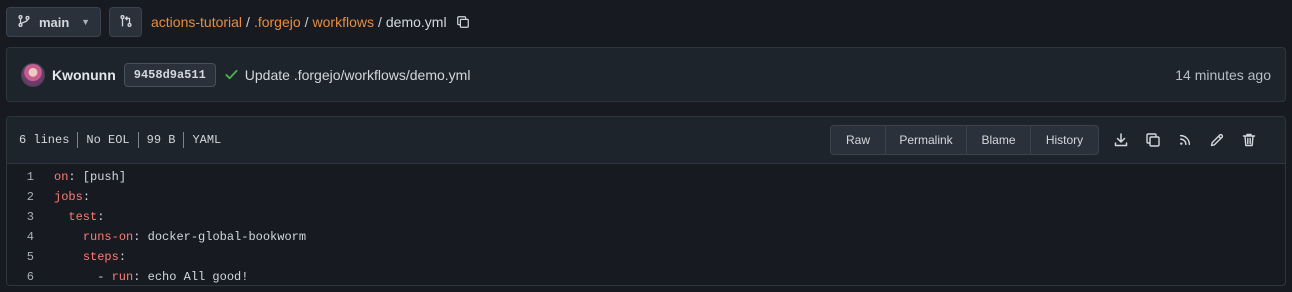 Image resolution: width=1292 pixels, height=292 pixels. Describe the element at coordinates (83, 277) in the screenshot. I see `code-indent: -` at that location.